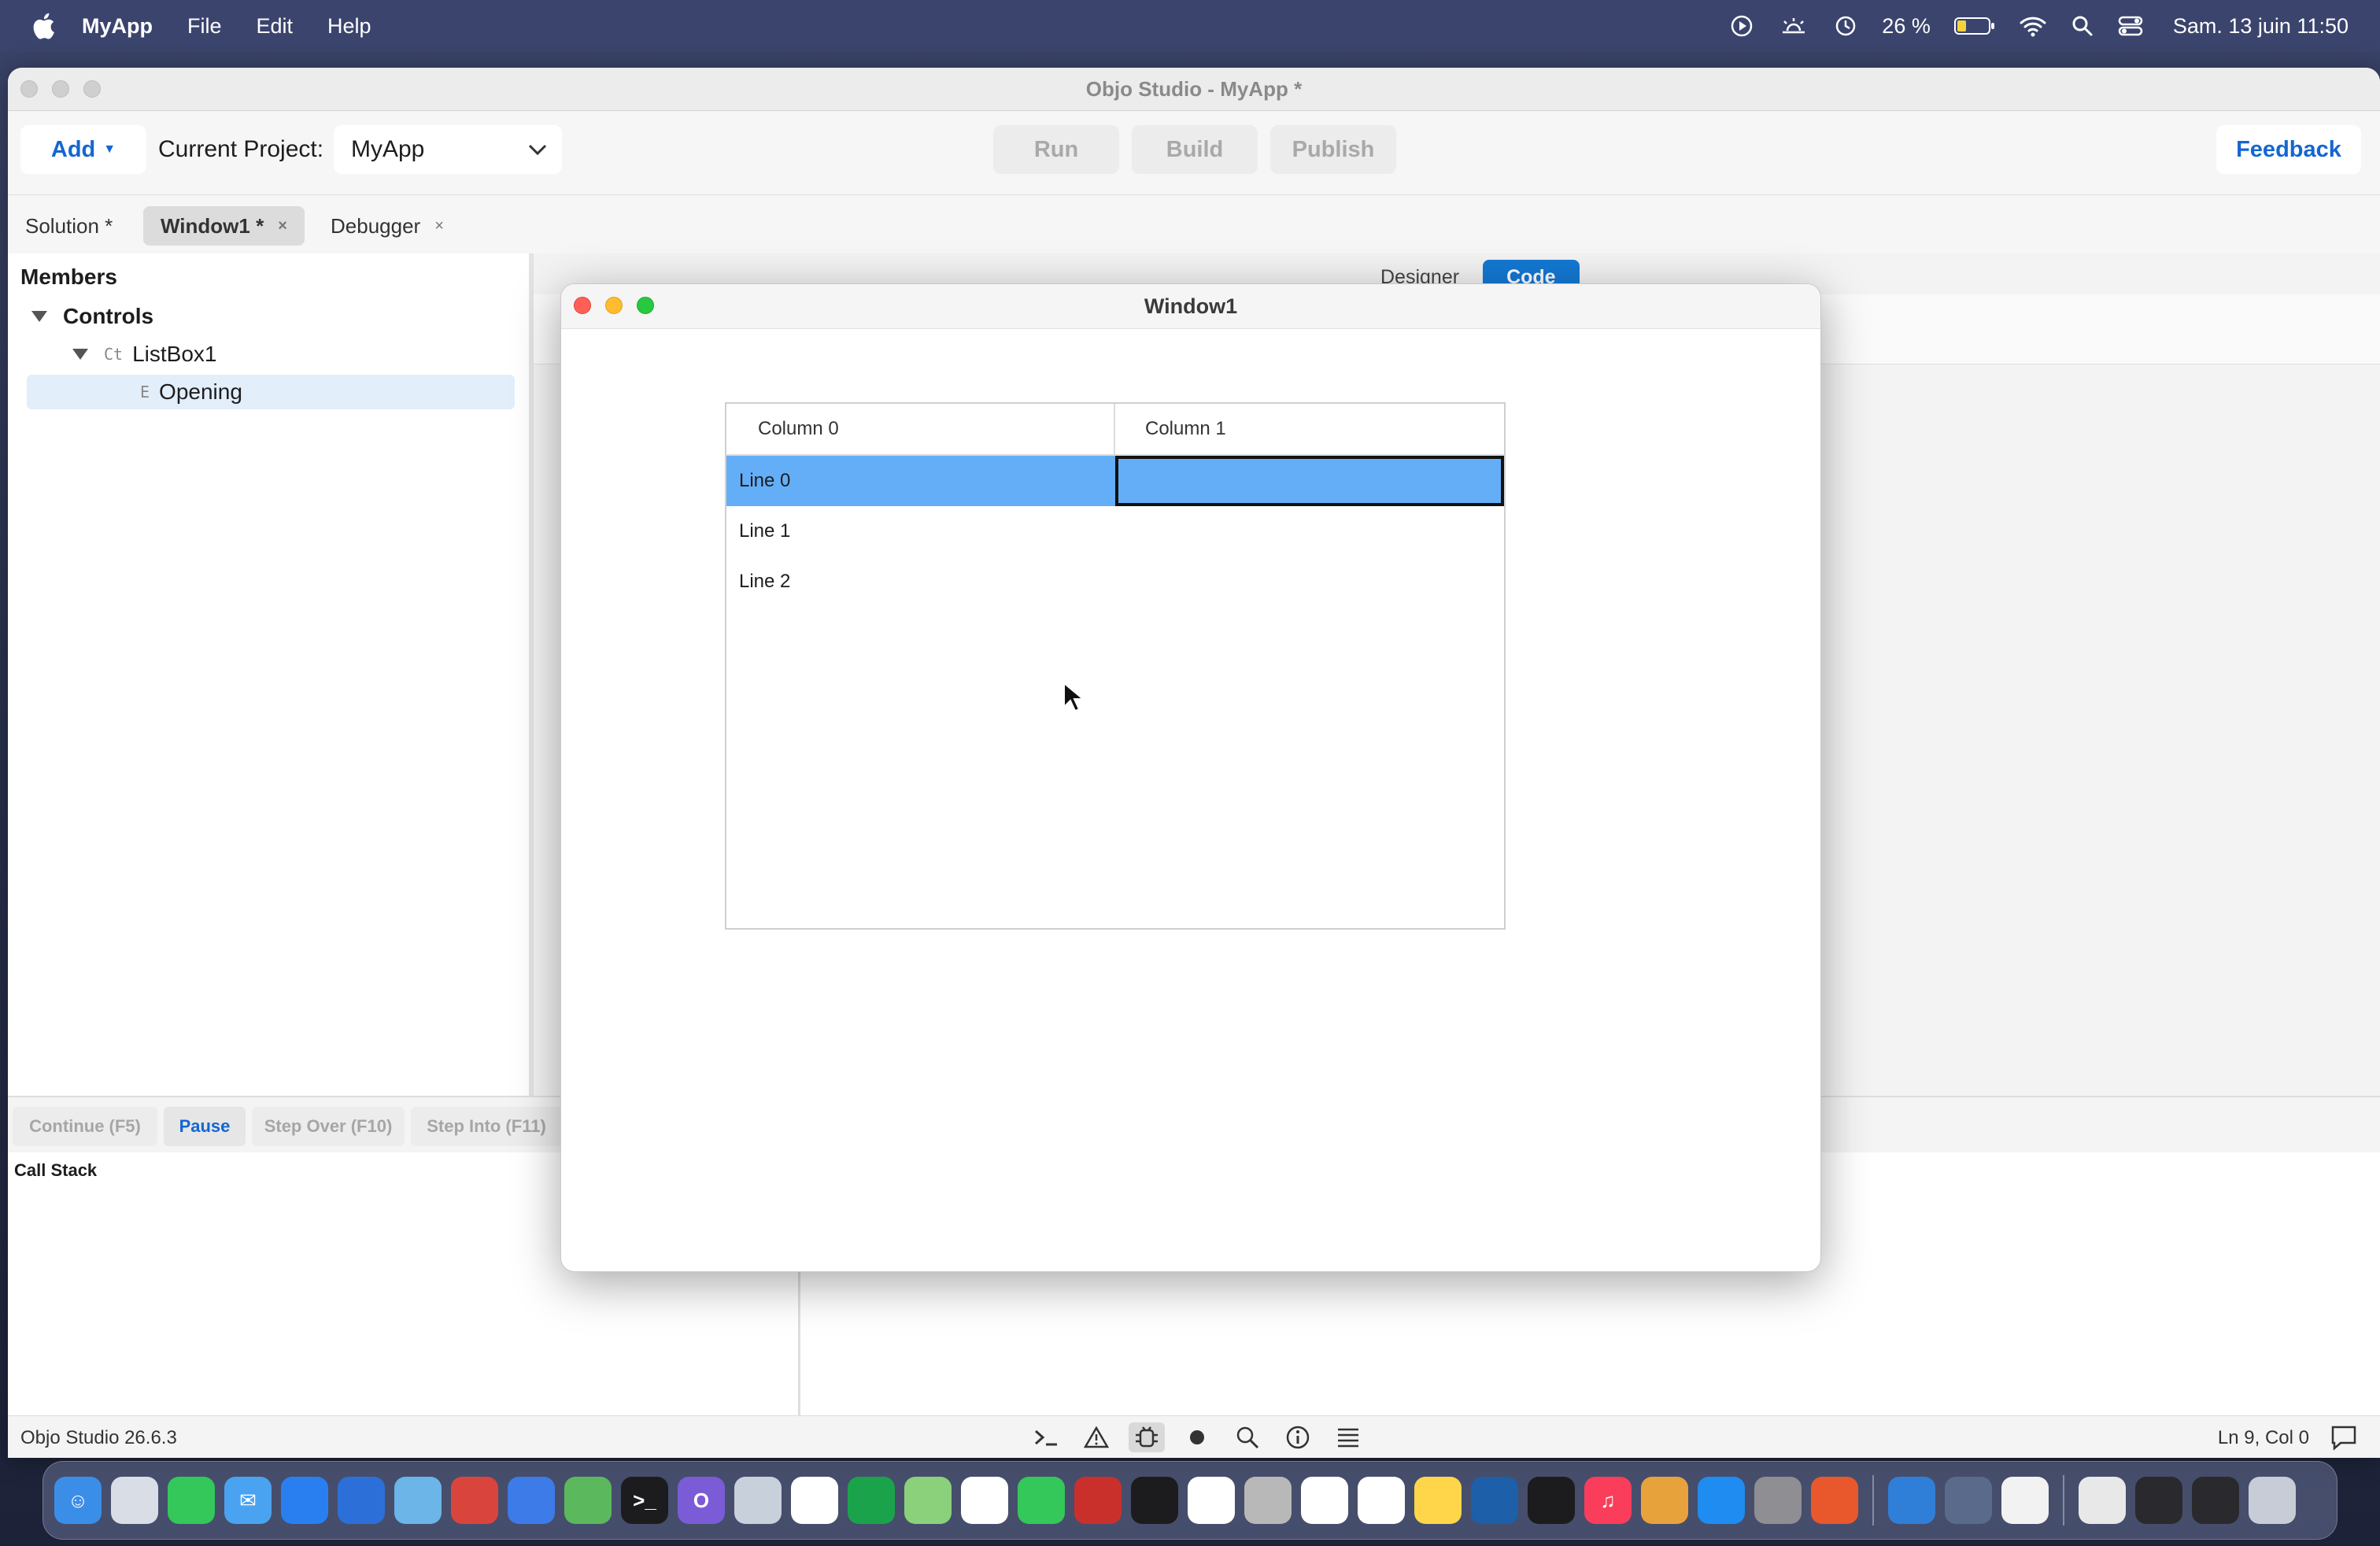 This screenshot has width=2380, height=1546. I want to click on numbers-icon, so click(871, 1500).